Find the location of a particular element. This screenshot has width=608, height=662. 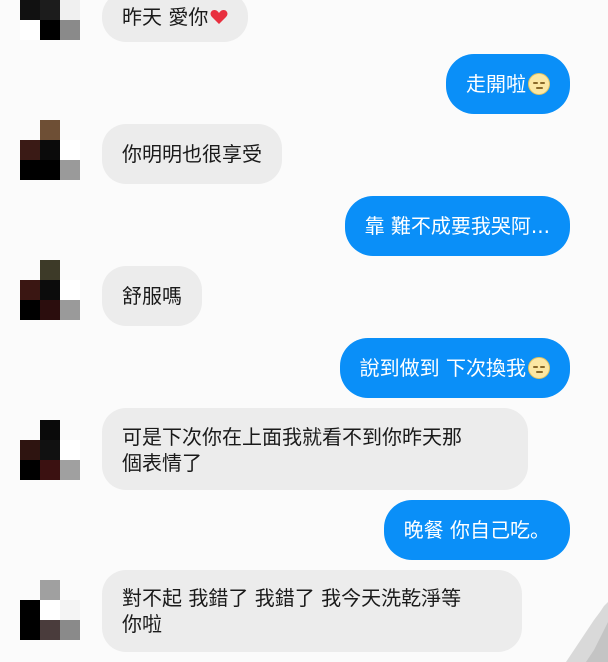

outgoing-message: 晚餐 你自己吃。 is located at coordinates (476, 530).